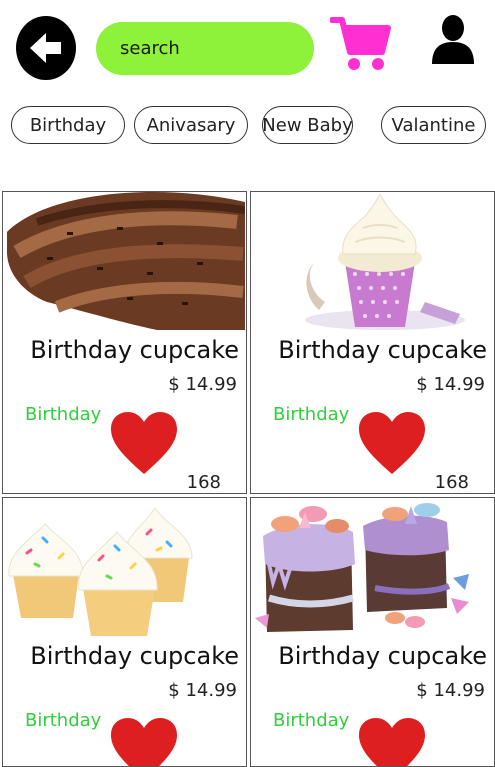 This screenshot has width=495, height=767. Describe the element at coordinates (374, 261) in the screenshot. I see `pink-polka-dot-cupcake-image` at that location.